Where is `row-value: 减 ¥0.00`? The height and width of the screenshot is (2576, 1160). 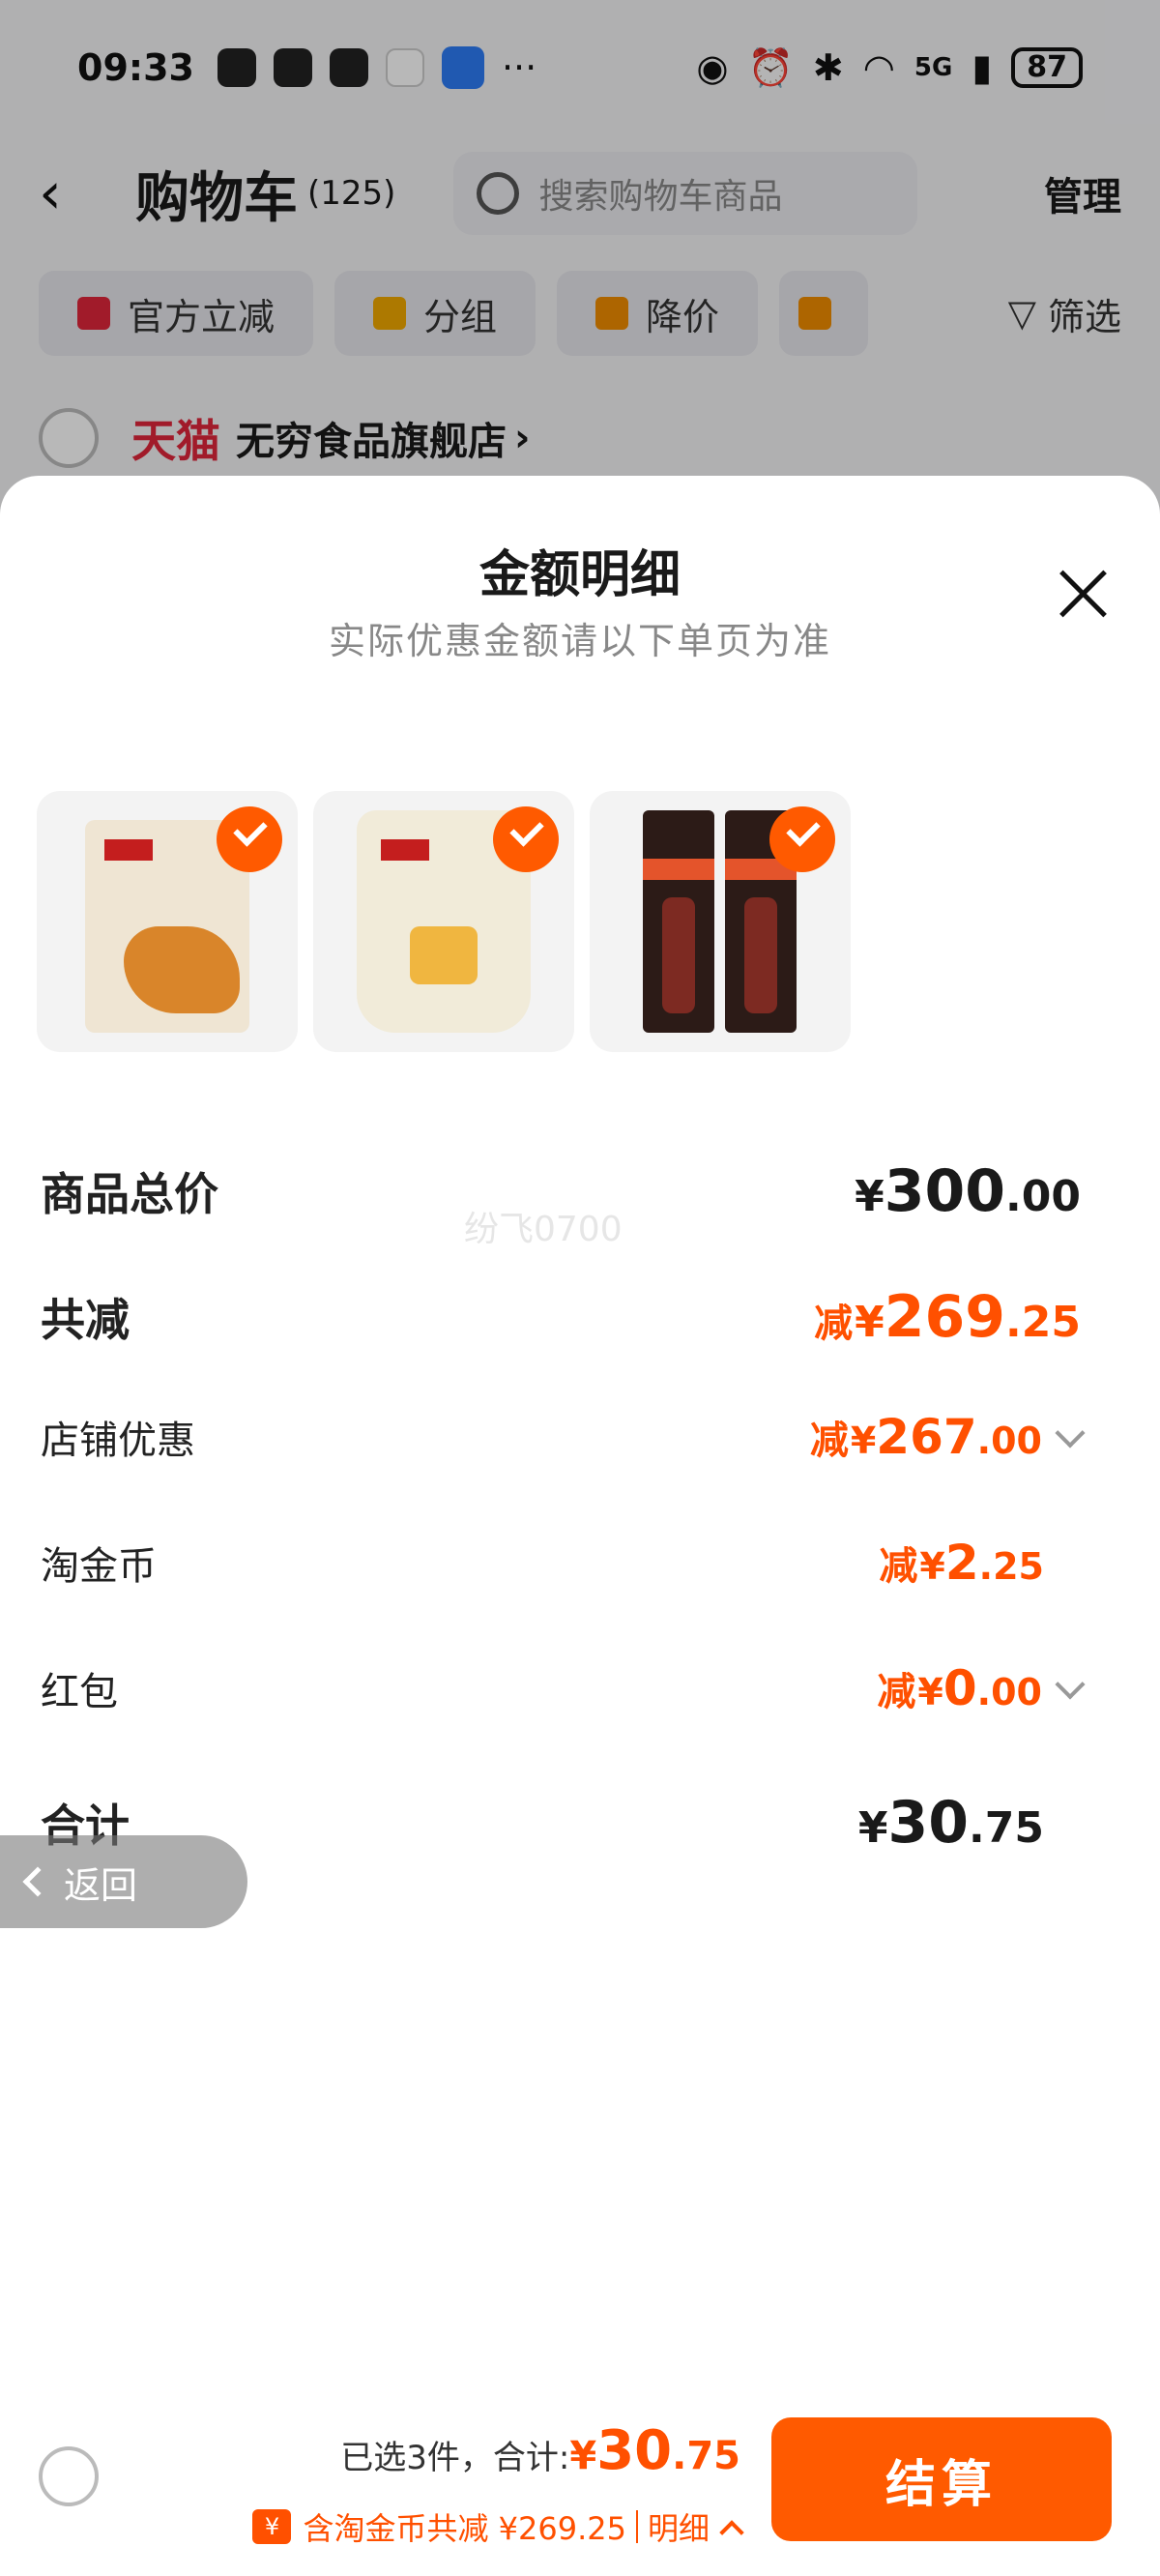
row-value: 减 ¥0.00 is located at coordinates (982, 1688).